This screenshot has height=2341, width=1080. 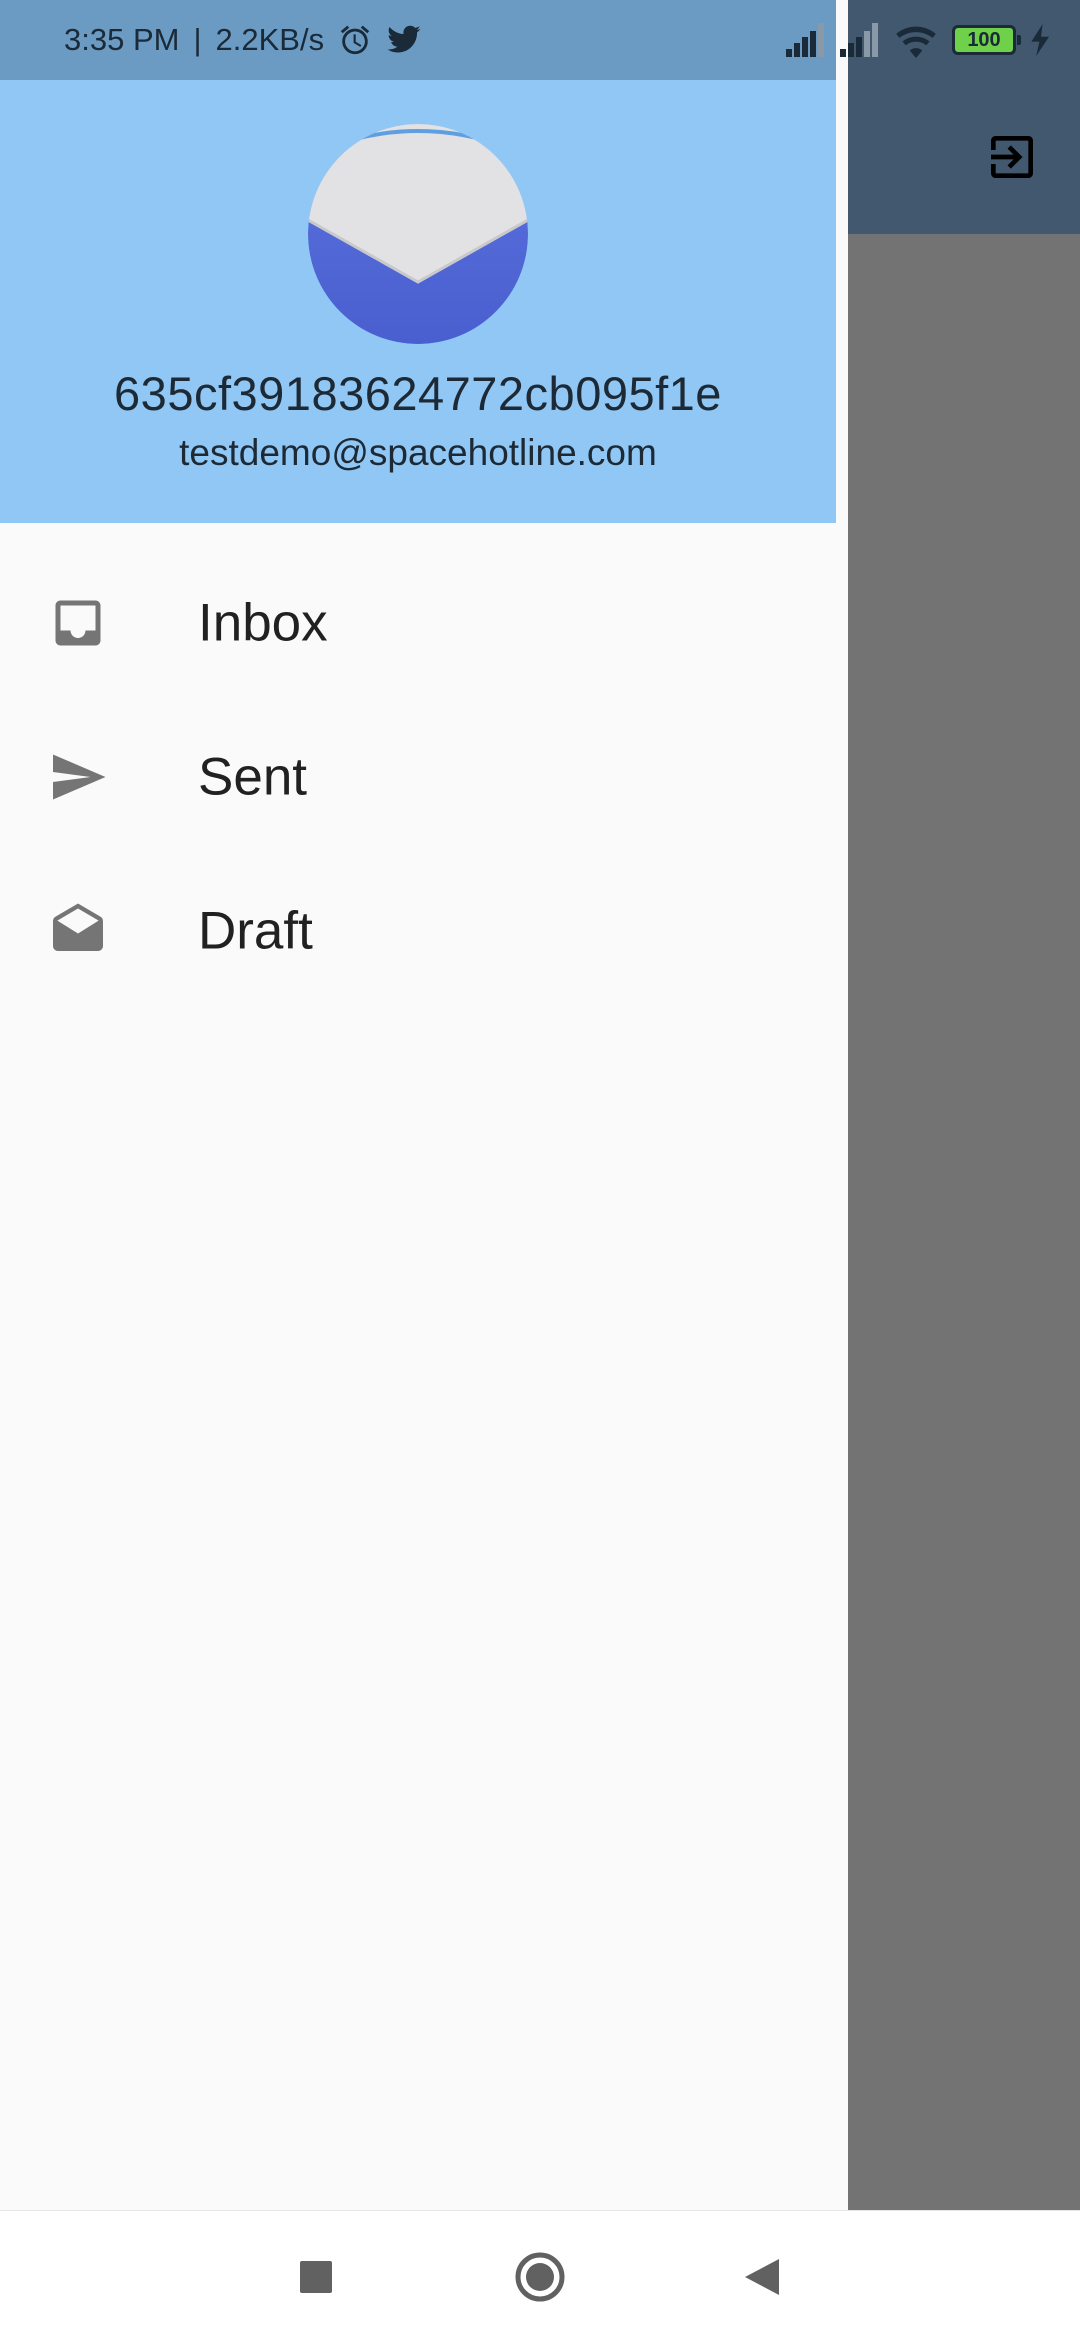 I want to click on menu-item-label: Draft, so click(x=255, y=931).